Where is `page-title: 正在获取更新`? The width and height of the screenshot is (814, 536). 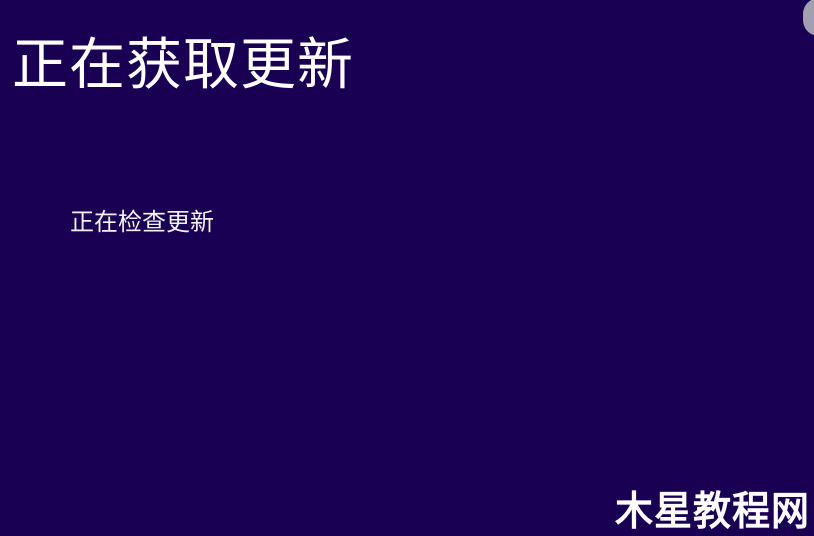
page-title: 正在获取更新 is located at coordinates (183, 65).